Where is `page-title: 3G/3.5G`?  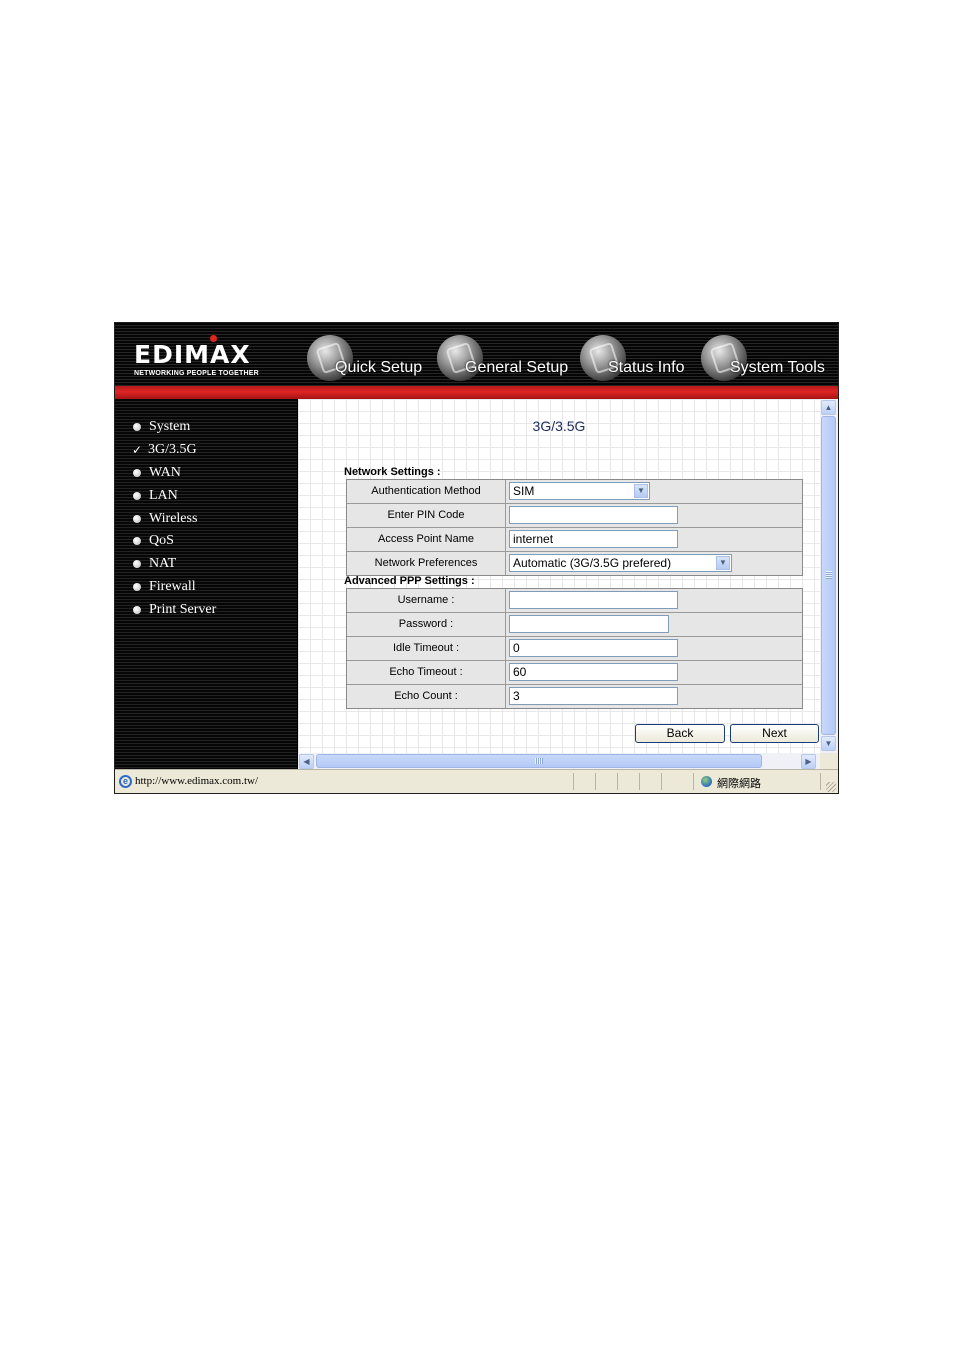 page-title: 3G/3.5G is located at coordinates (559, 426).